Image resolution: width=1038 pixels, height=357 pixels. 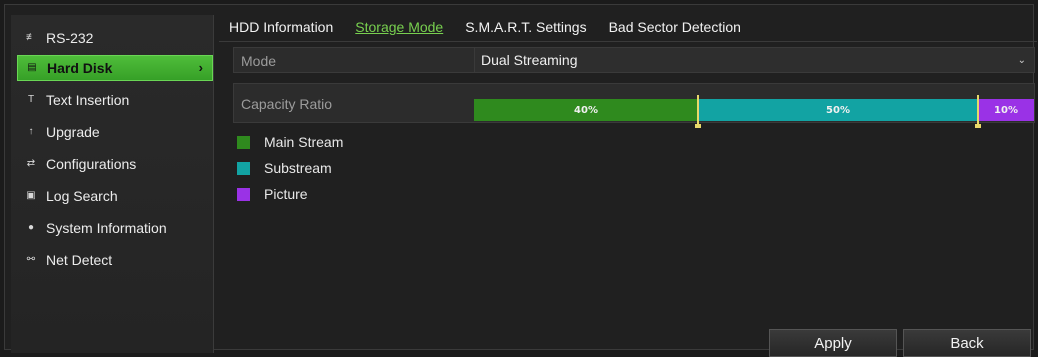 I want to click on sidebar-item-hard-disk: ▤ Hard Disk ›, so click(x=115, y=68).